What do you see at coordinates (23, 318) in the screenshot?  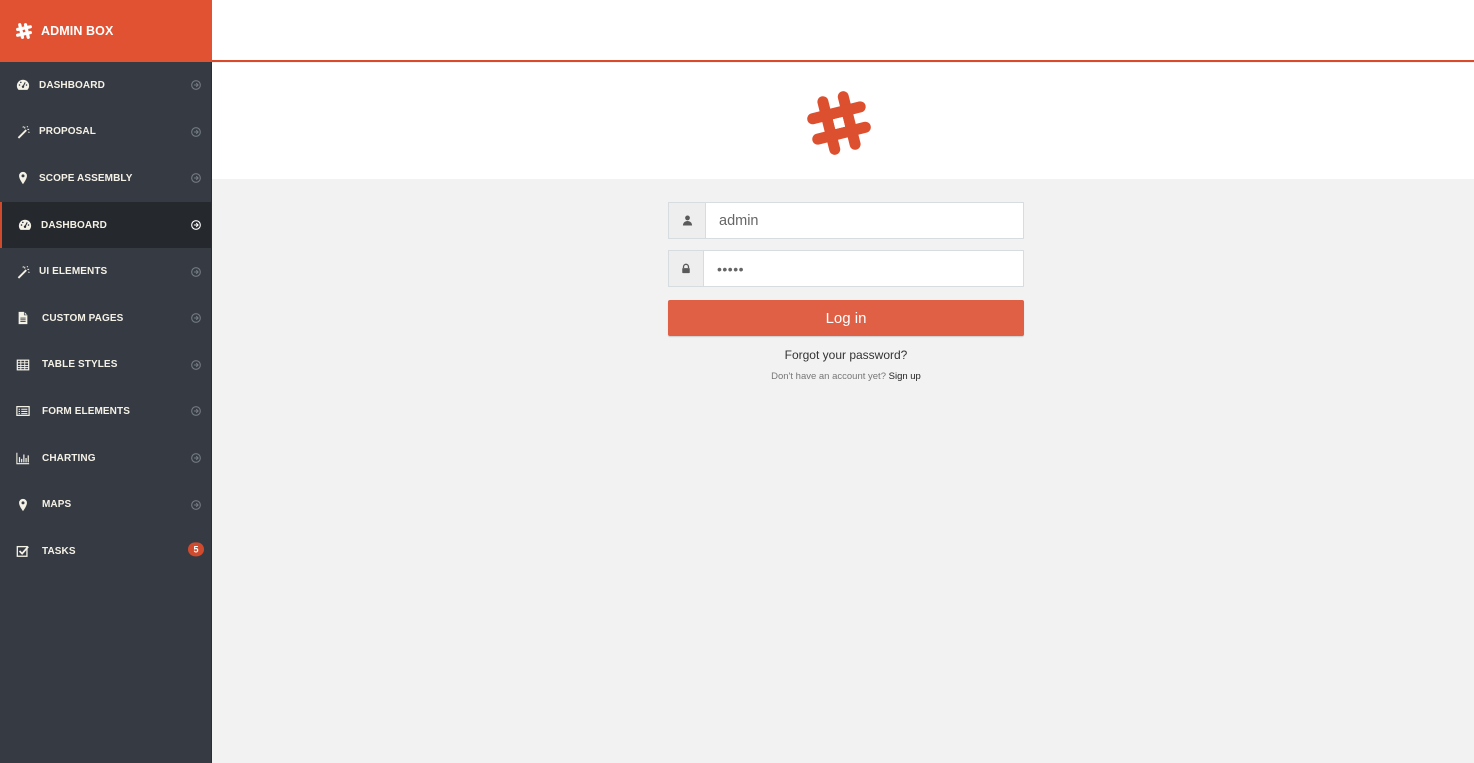 I see `file-icon` at bounding box center [23, 318].